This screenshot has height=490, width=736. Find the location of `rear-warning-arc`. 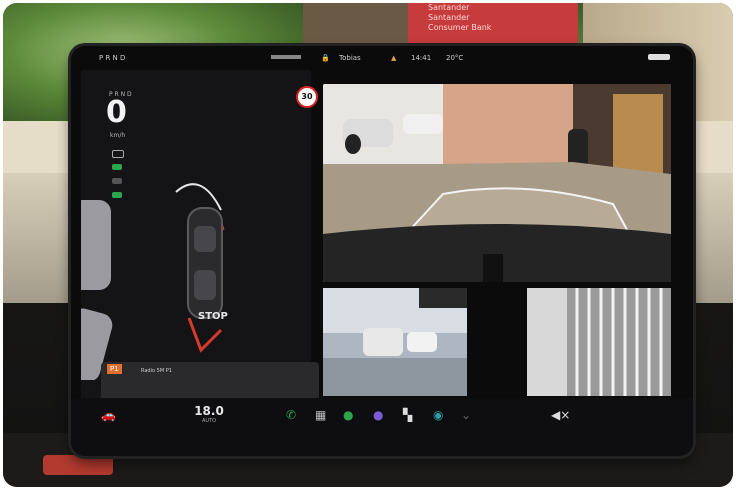

rear-warning-arc is located at coordinates (205, 335).